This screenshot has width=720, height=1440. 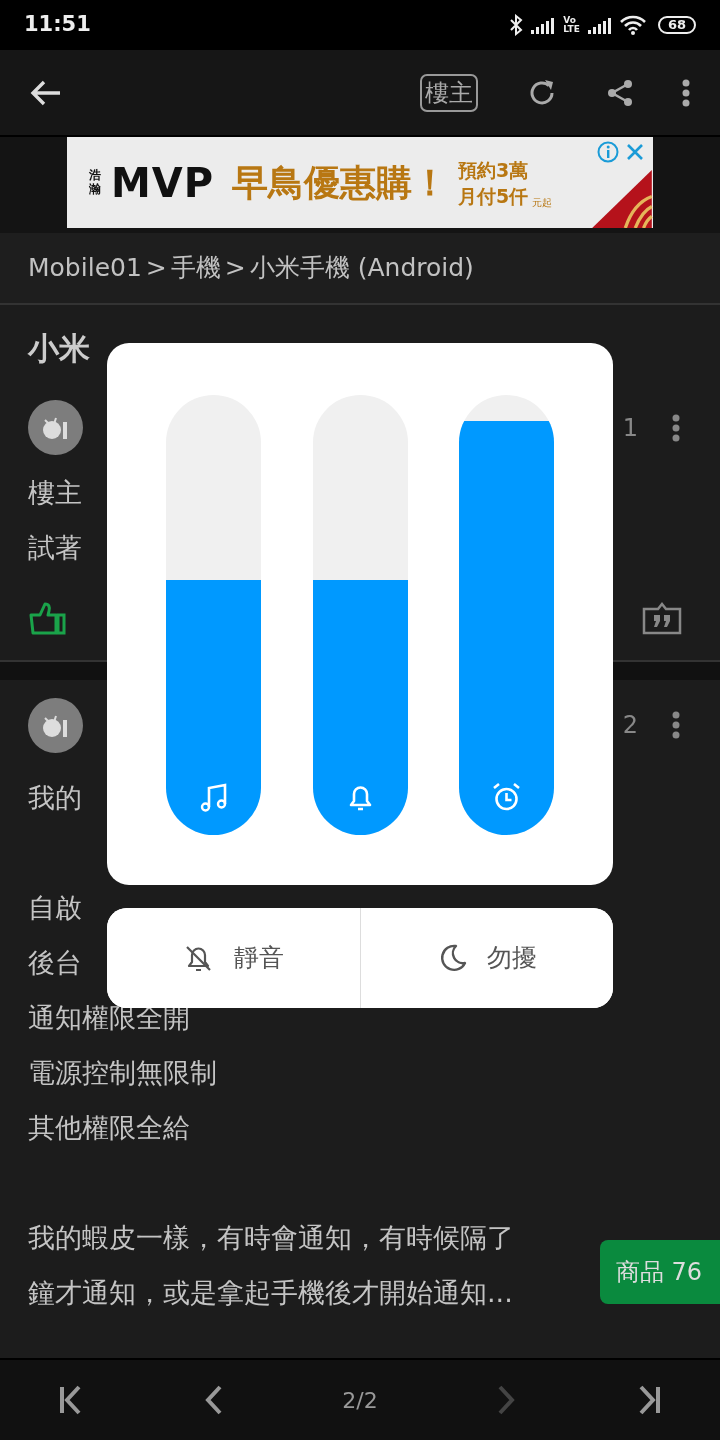 I want to click on post-text: 我的, so click(x=55, y=798).